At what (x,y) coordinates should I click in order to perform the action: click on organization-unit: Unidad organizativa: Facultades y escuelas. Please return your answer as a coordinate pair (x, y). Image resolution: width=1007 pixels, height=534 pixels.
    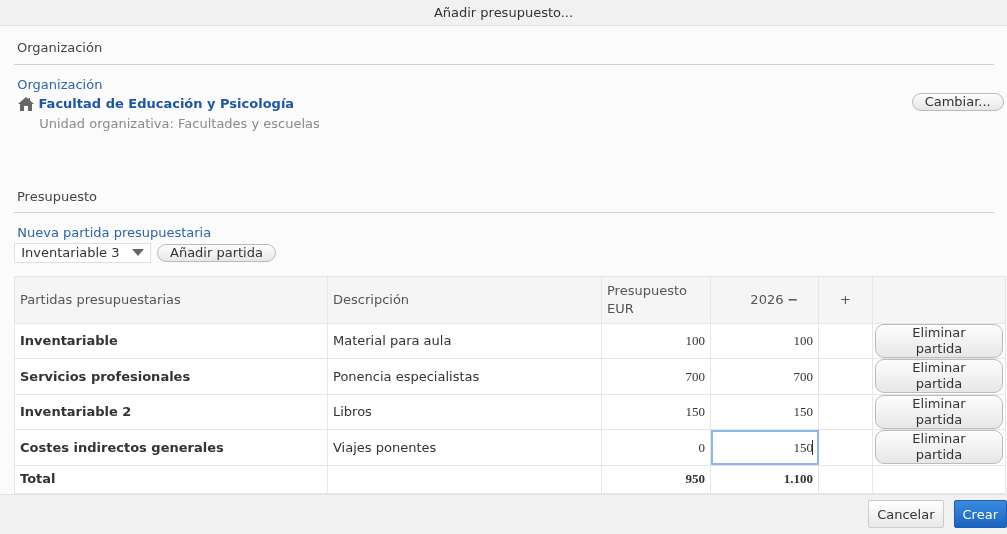
    Looking at the image, I should click on (179, 123).